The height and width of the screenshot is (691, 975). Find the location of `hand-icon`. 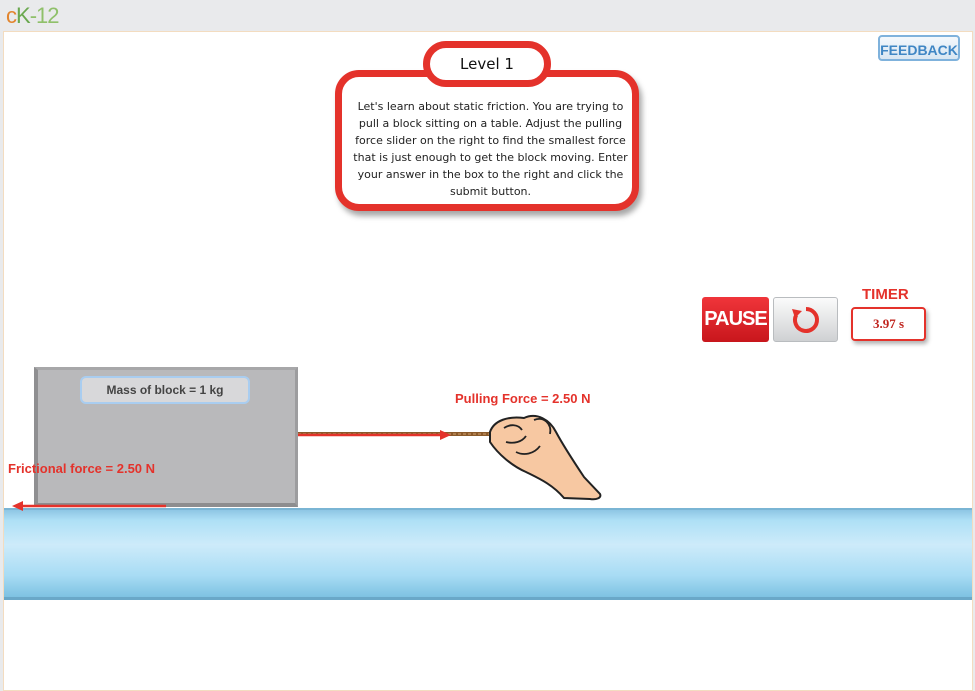

hand-icon is located at coordinates (545, 457).